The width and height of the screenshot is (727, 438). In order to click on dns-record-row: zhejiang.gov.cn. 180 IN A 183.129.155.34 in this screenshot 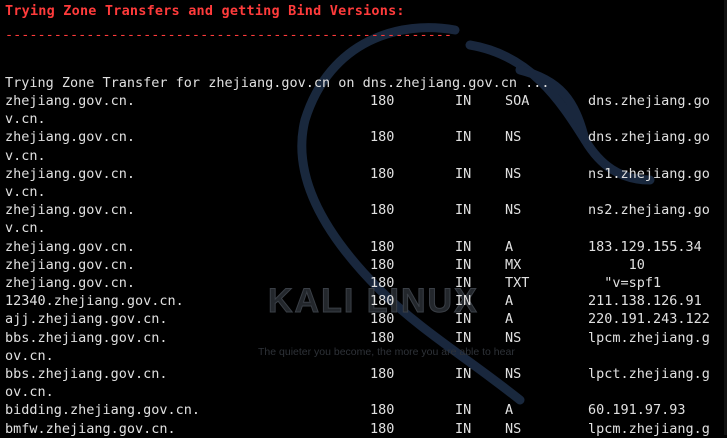, I will do `click(365, 247)`.